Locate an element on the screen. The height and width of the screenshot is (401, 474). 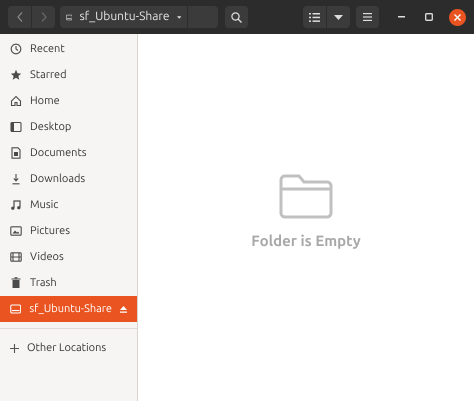
sidebar-item: Home is located at coordinates (68, 101).